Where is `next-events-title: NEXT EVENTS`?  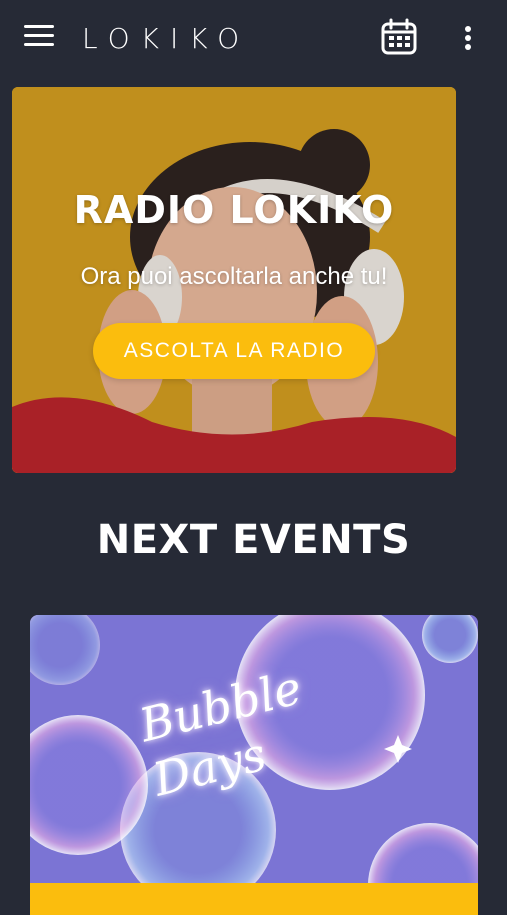
next-events-title: NEXT EVENTS is located at coordinates (253, 540).